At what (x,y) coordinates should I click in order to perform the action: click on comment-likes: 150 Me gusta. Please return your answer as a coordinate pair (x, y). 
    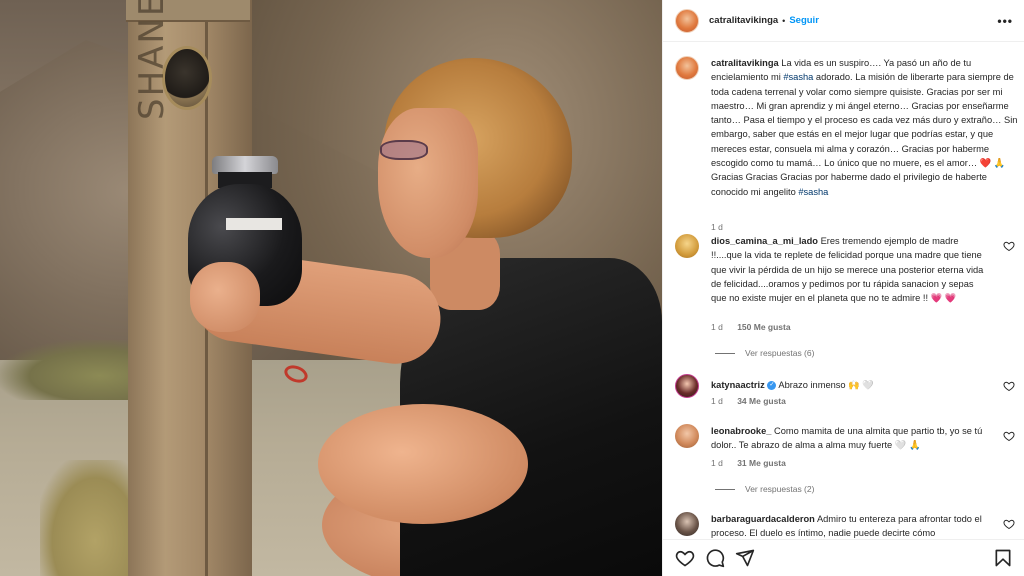
    Looking at the image, I should click on (763, 327).